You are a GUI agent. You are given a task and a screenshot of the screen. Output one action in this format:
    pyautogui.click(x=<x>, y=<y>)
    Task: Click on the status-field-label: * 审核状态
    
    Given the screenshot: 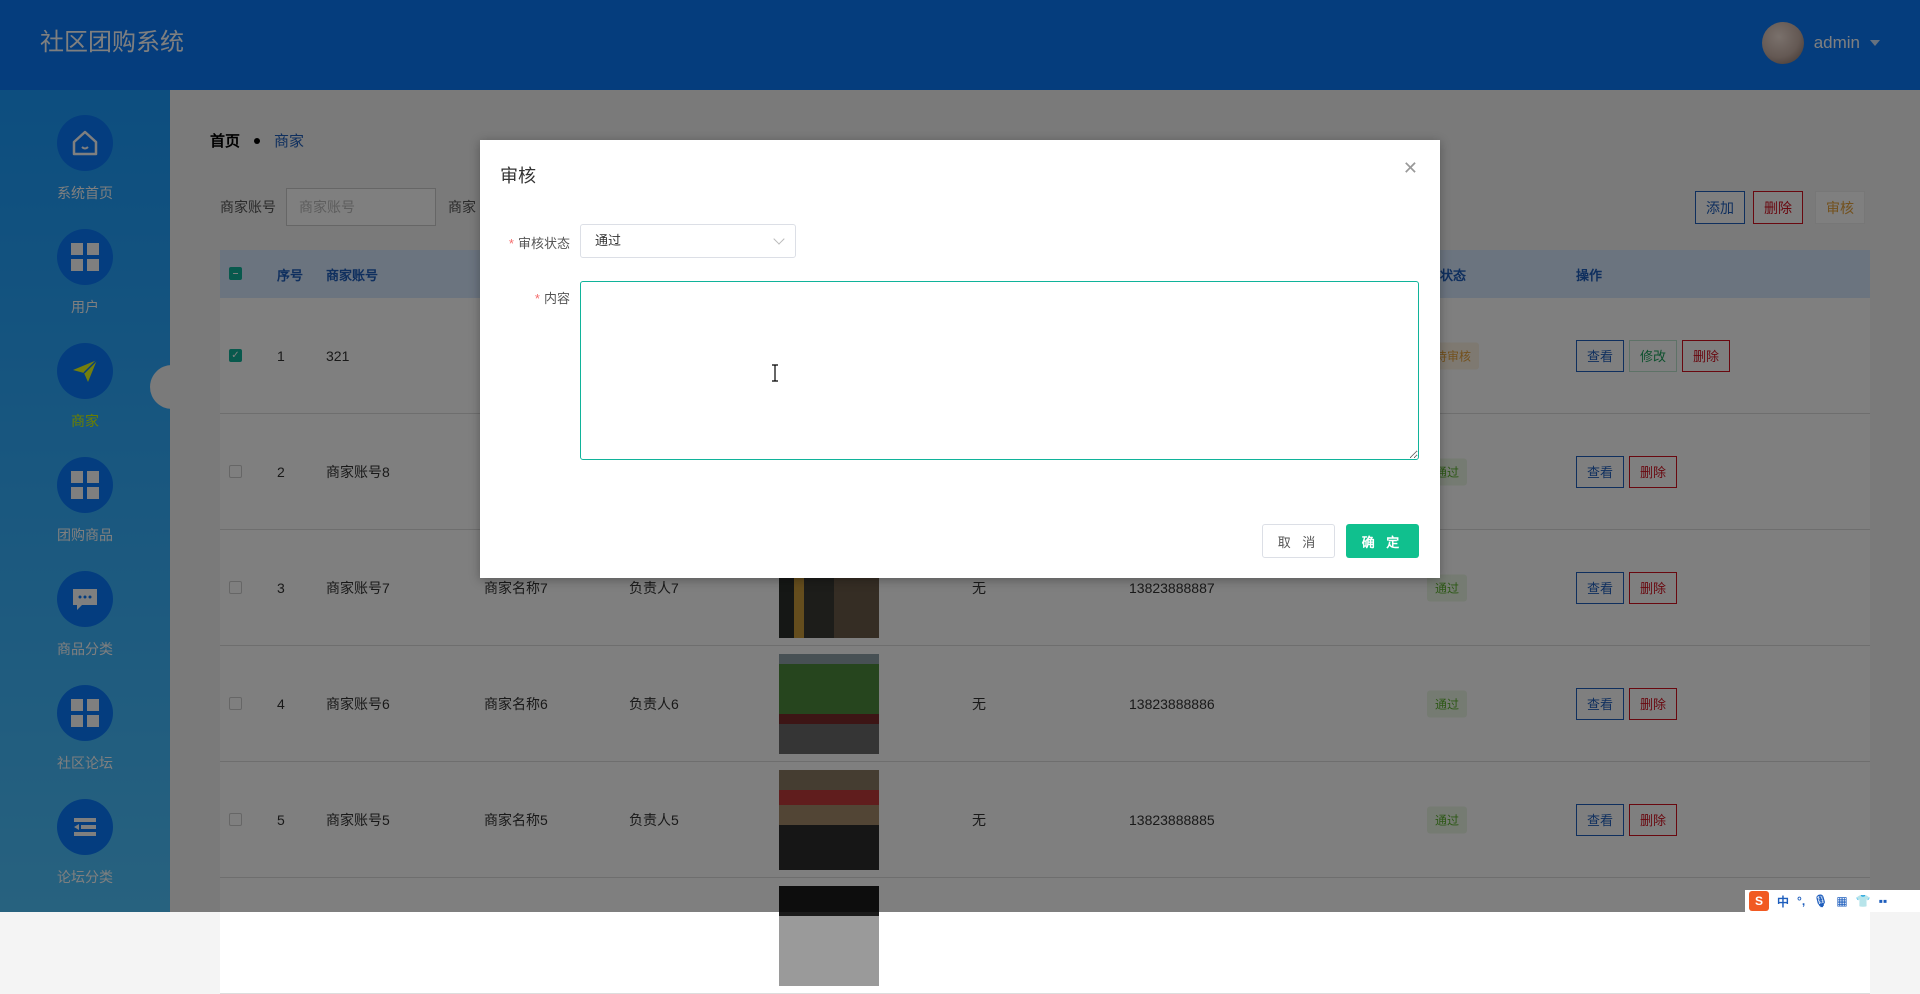 What is the action you would take?
    pyautogui.click(x=539, y=243)
    